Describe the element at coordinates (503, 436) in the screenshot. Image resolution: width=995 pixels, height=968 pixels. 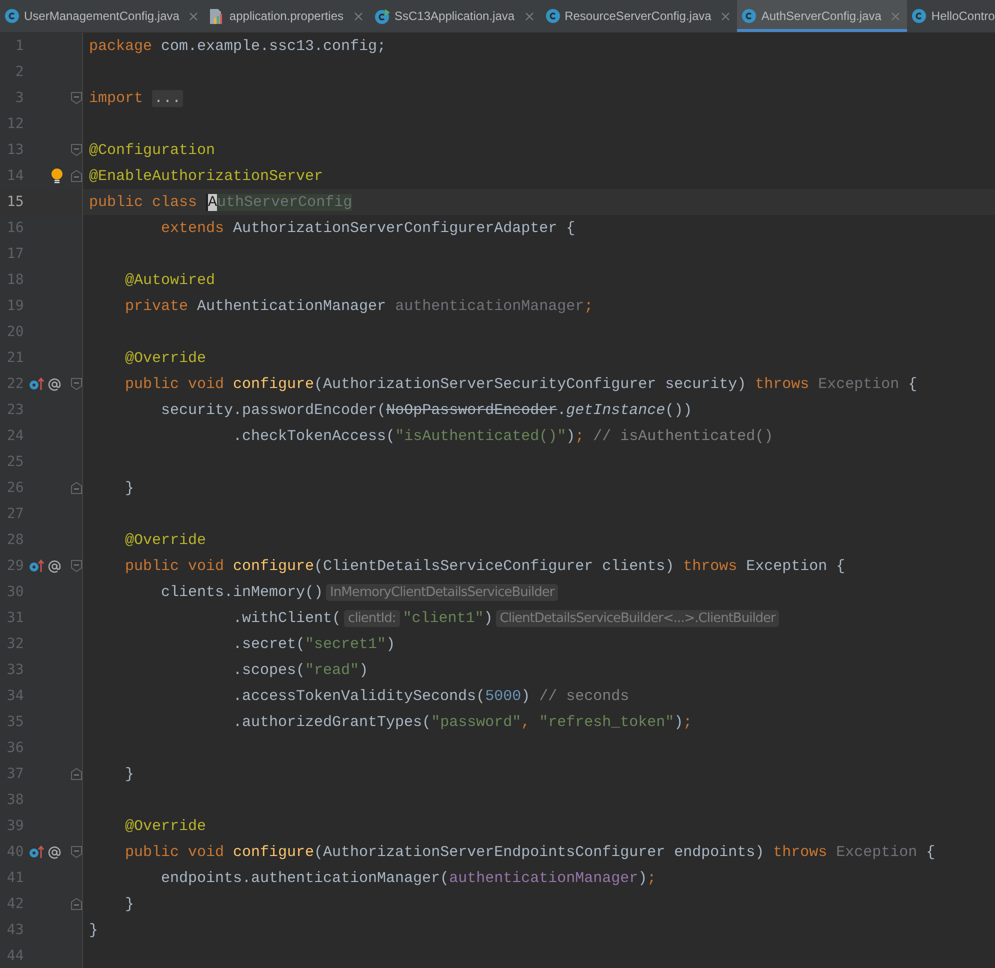
I see `code-text: .checkTokenAccess("isAuthenticated()"); // isAuthenticated()` at that location.